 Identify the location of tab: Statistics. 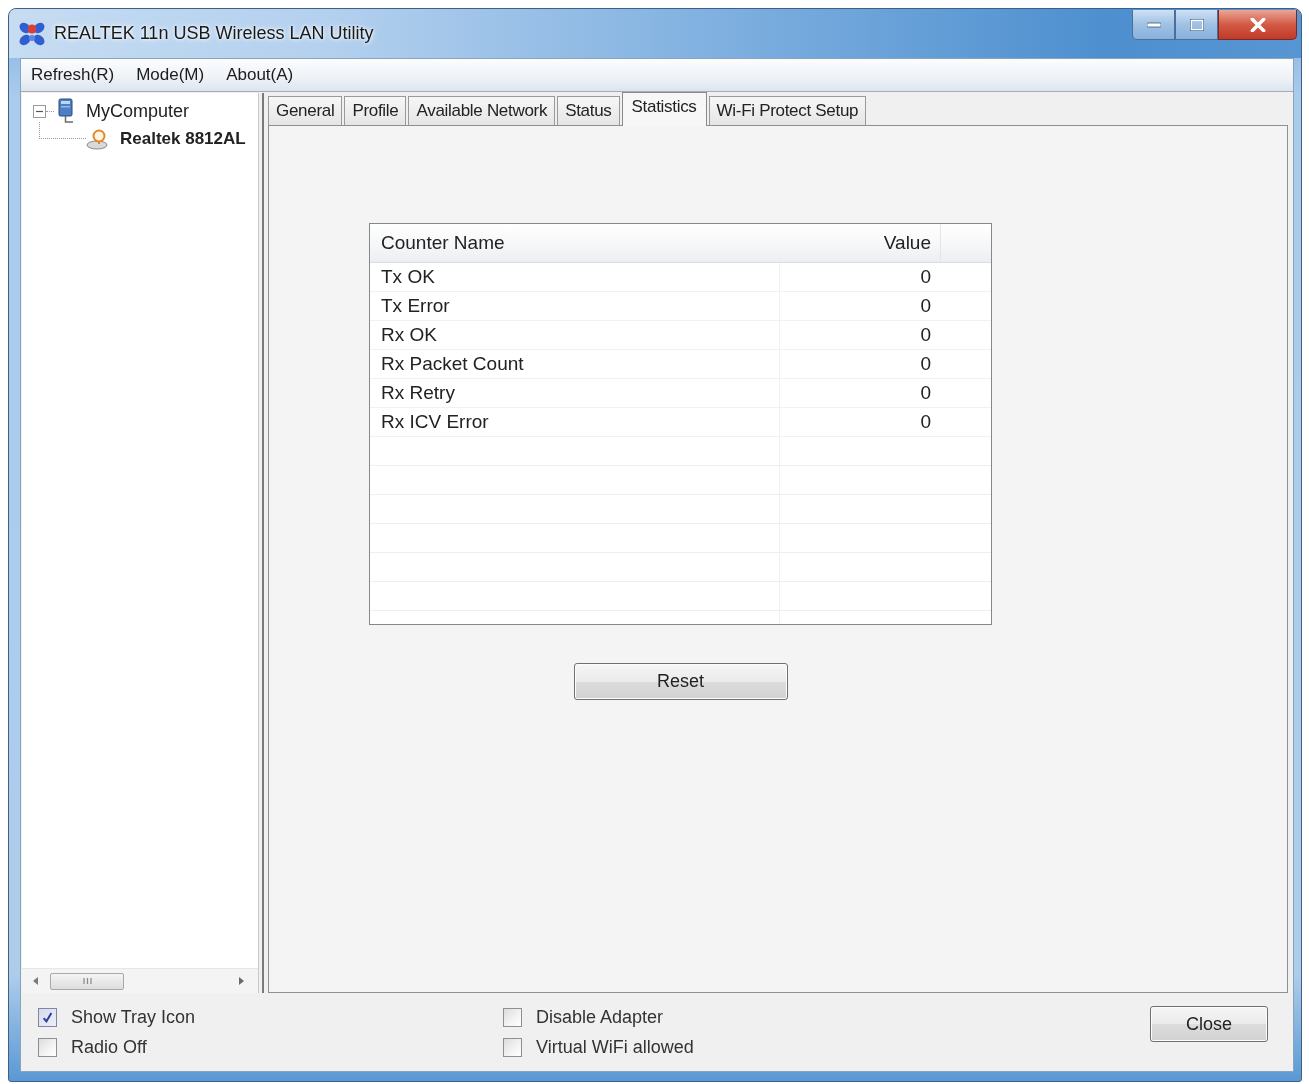
(664, 109).